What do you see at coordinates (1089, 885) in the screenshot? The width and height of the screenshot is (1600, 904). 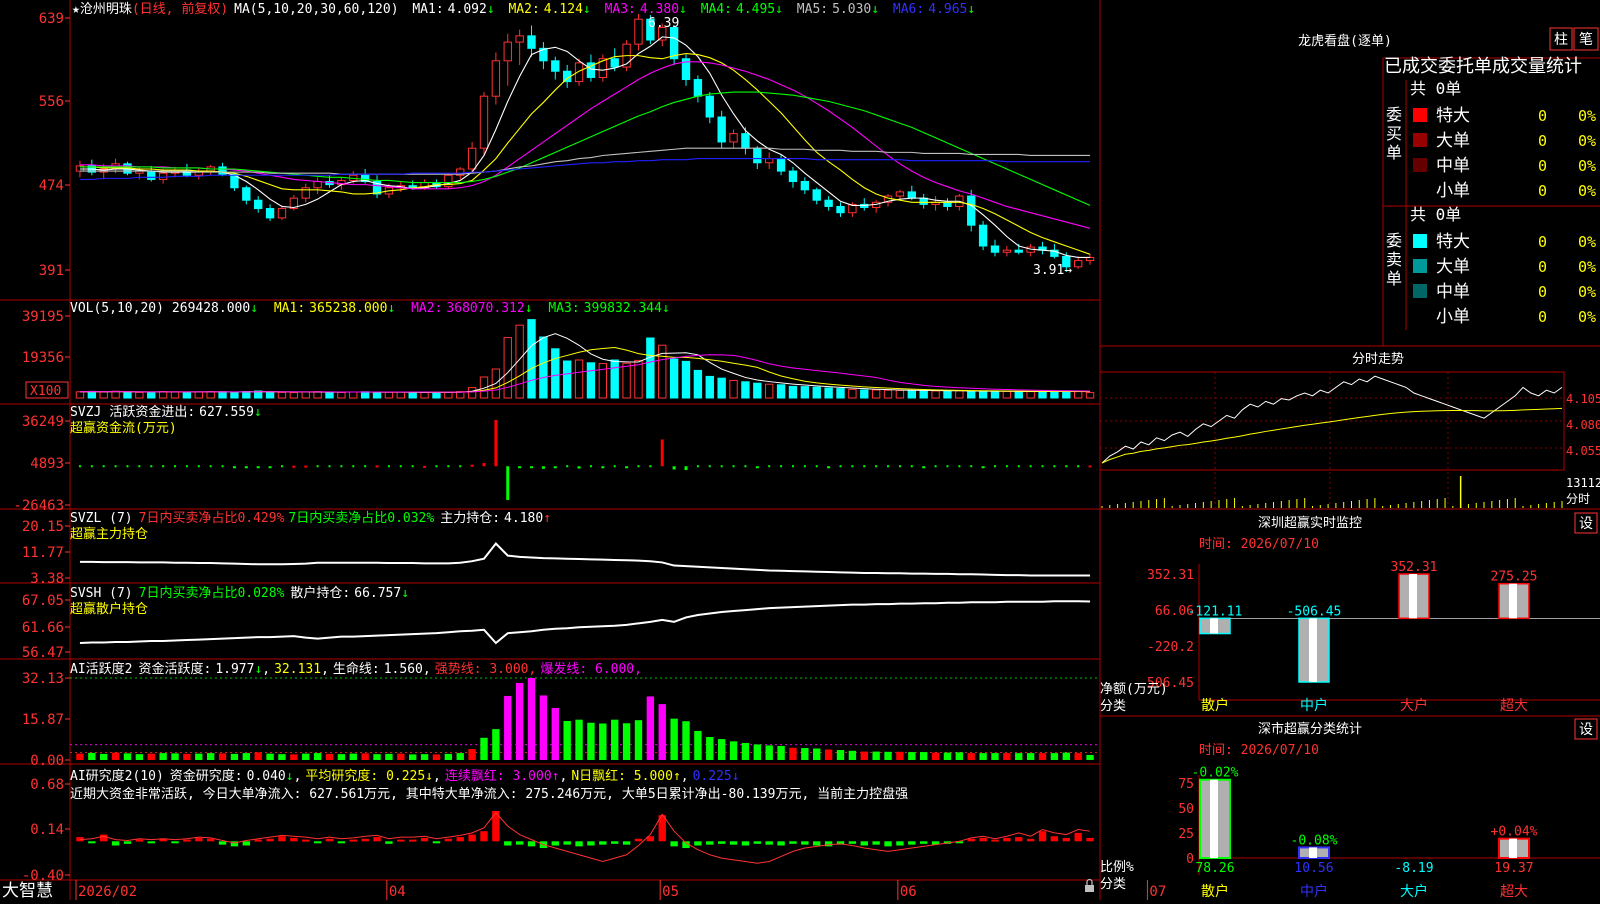 I see `scroll-lock-icon` at bounding box center [1089, 885].